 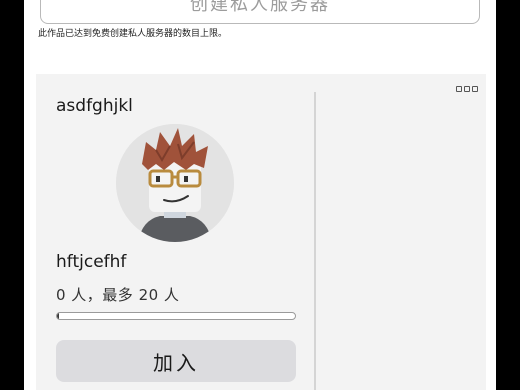 I want to click on player-capacity: 0 人，最多 20 人, so click(x=118, y=295).